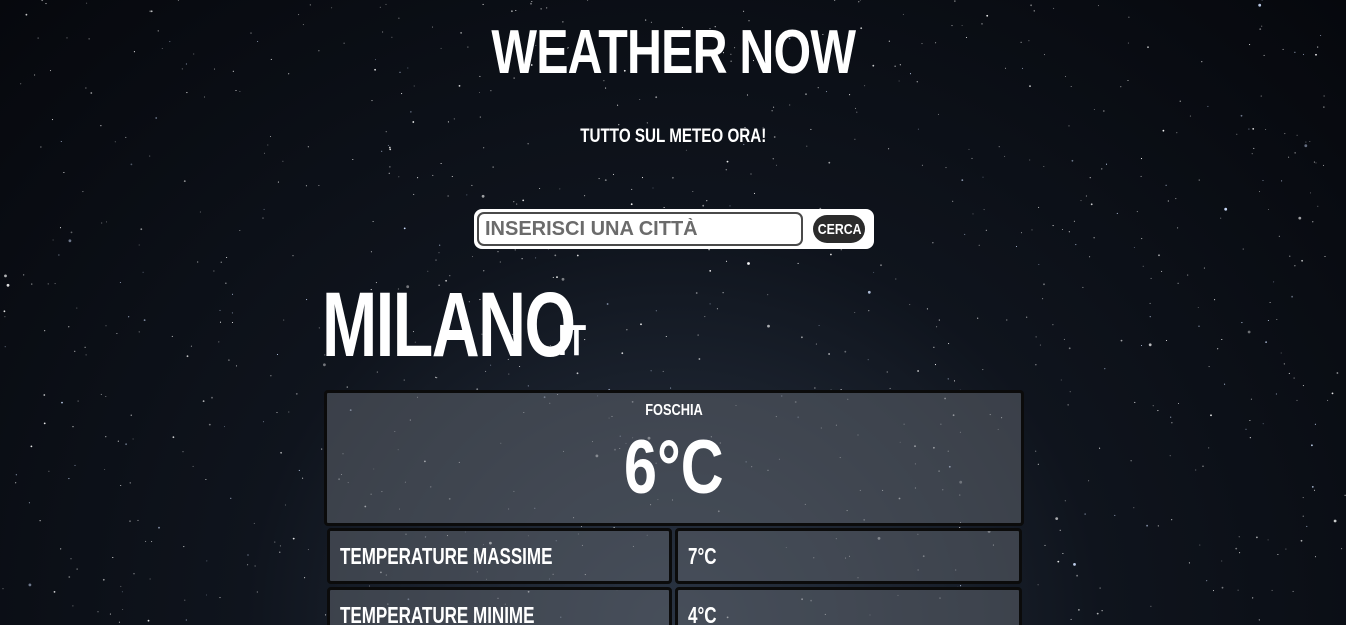  I want to click on current-weather-card: FOSCHIA 6°C, so click(674, 458).